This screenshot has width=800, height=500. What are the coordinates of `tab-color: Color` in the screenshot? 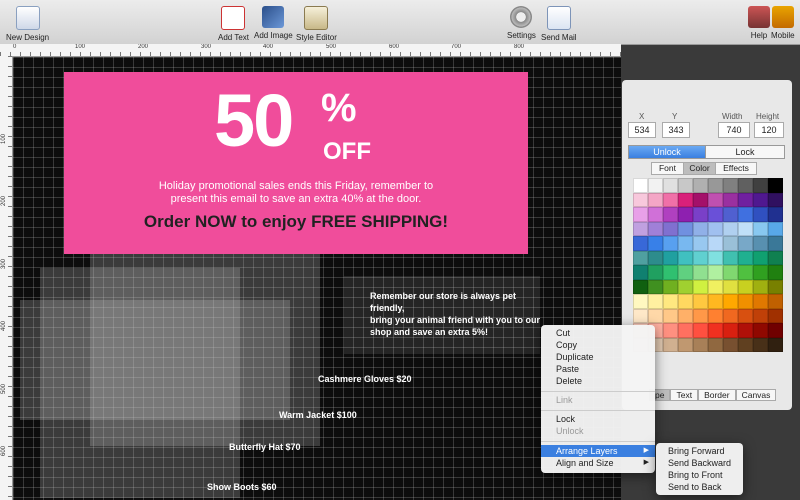 It's located at (699, 168).